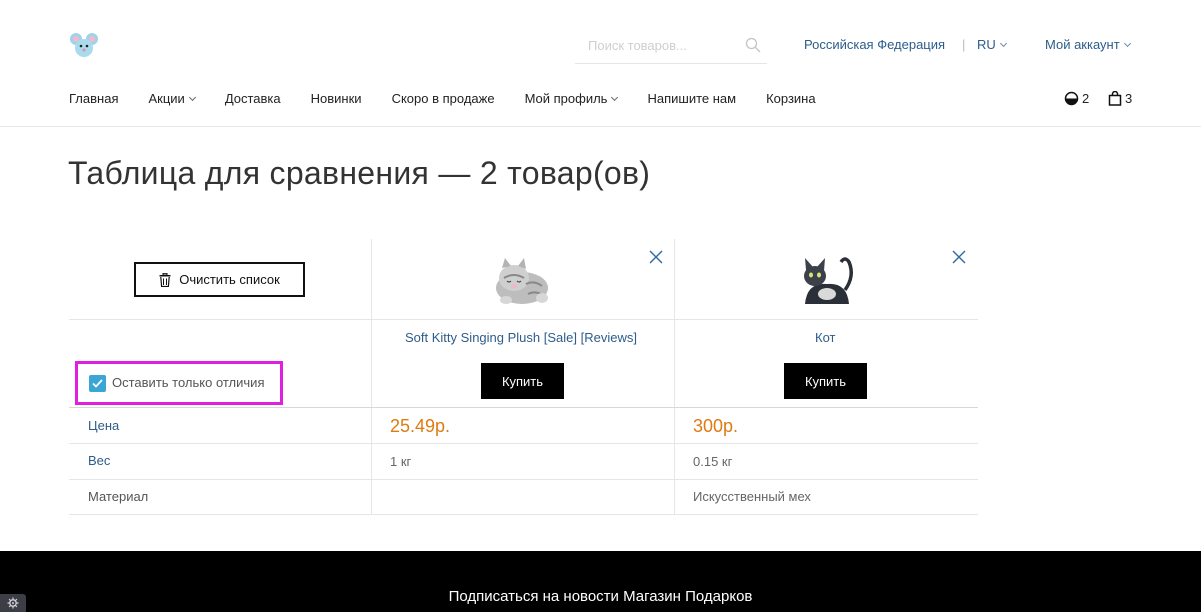 This screenshot has width=1201, height=612. I want to click on buy-button-cat: Купить, so click(825, 381).